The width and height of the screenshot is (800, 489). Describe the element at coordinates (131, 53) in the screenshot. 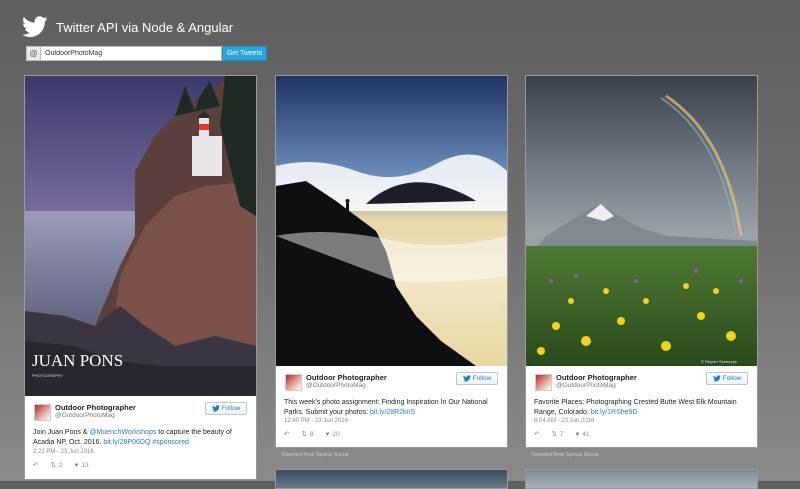

I see `search-input` at that location.